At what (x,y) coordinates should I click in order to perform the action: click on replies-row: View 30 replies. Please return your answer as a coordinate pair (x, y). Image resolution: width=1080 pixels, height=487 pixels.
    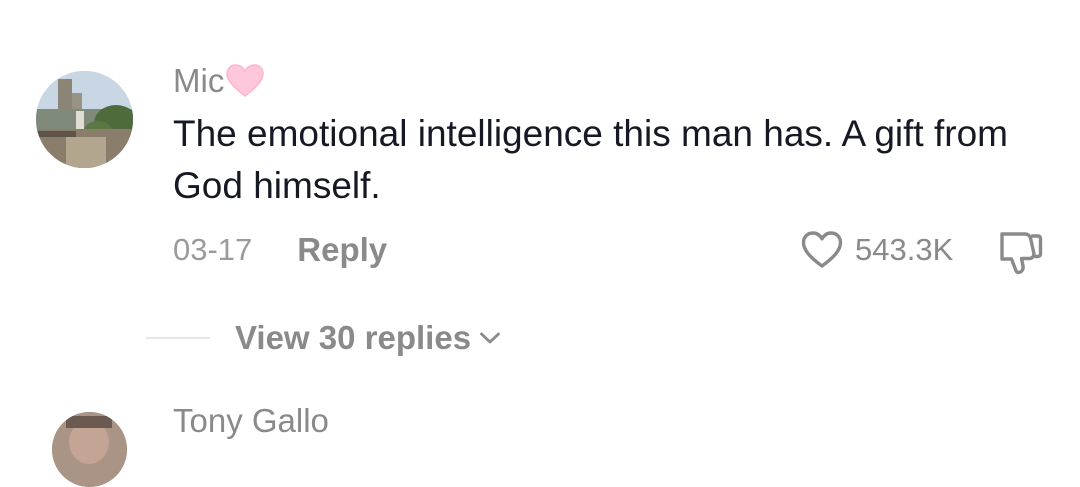
    Looking at the image, I should click on (323, 338).